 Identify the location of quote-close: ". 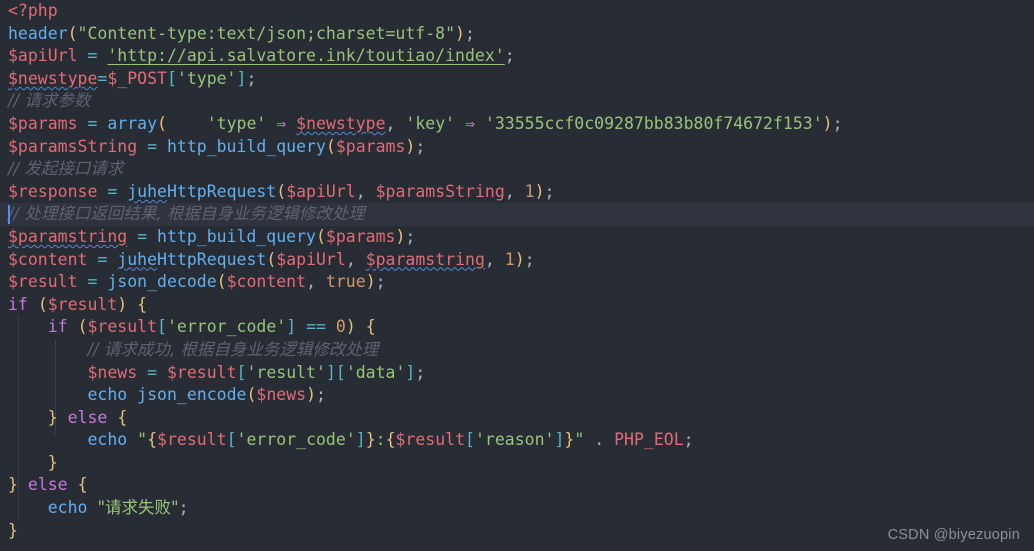
(579, 440).